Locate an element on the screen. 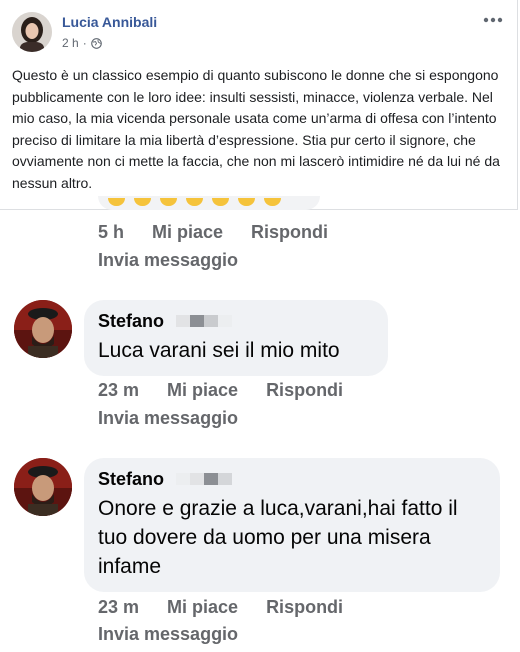 This screenshot has height=652, width=520. author-name: Lucia Annibali is located at coordinates (109, 22).